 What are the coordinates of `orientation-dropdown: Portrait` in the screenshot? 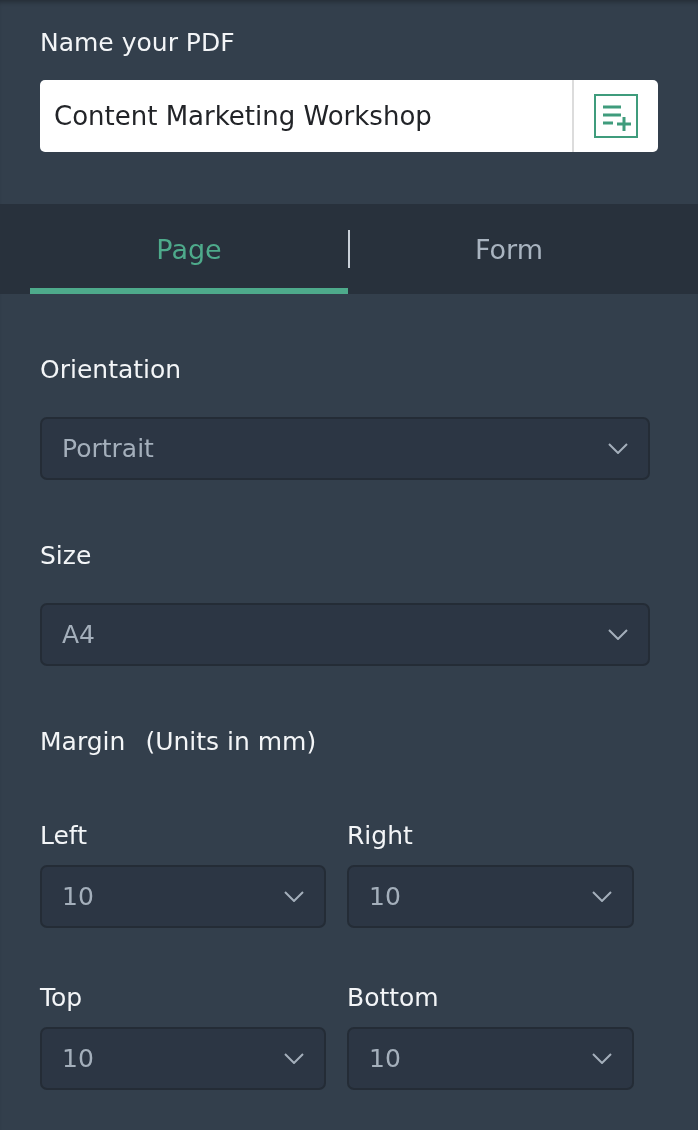 It's located at (345, 448).